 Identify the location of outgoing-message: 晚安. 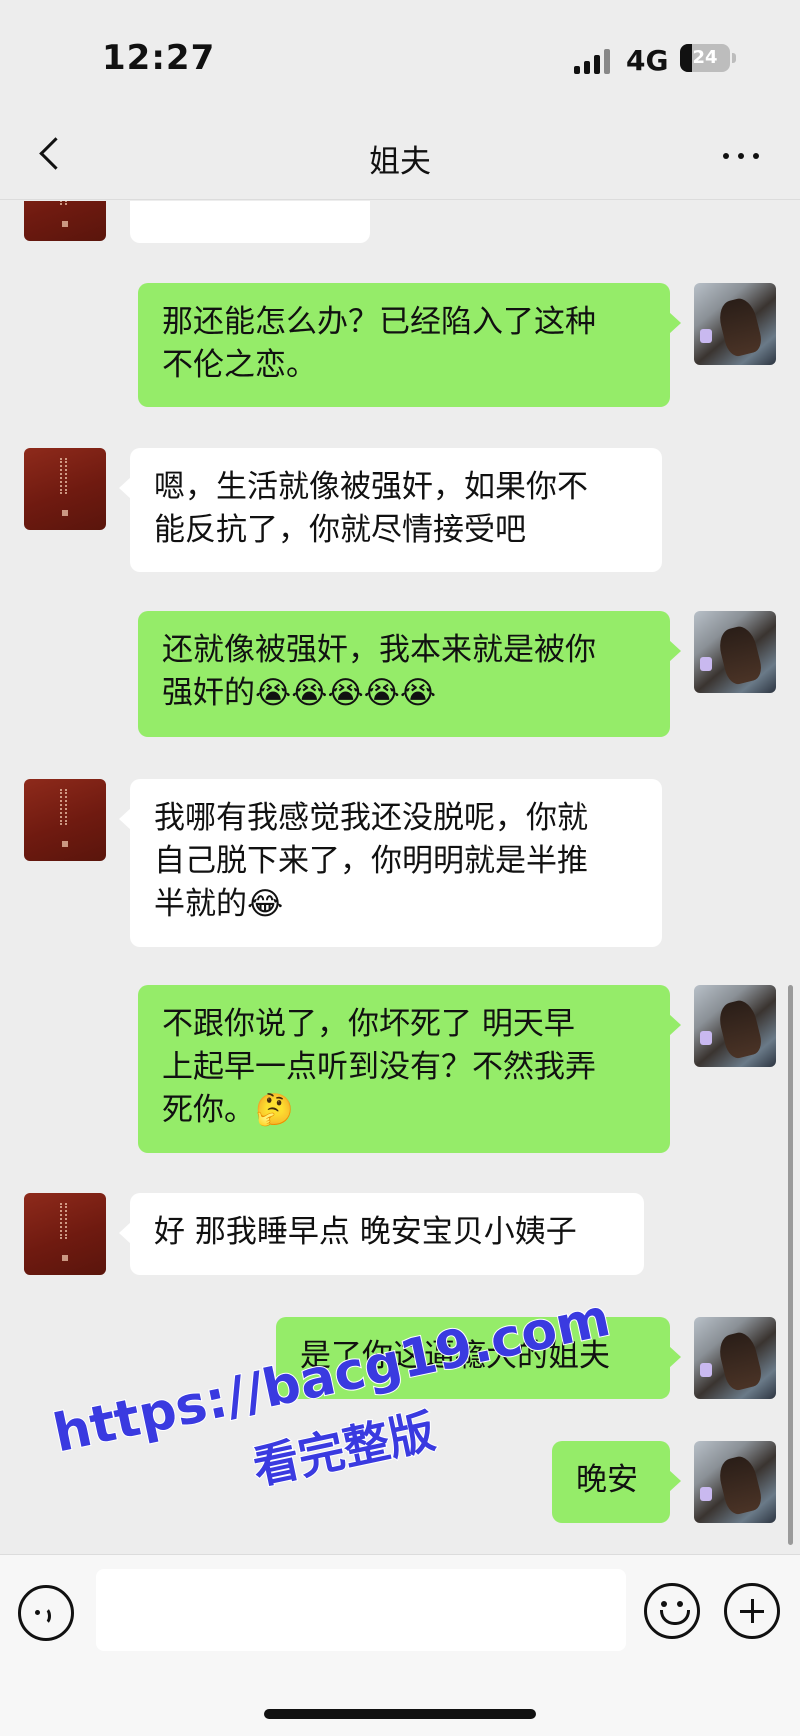
(616, 1482).